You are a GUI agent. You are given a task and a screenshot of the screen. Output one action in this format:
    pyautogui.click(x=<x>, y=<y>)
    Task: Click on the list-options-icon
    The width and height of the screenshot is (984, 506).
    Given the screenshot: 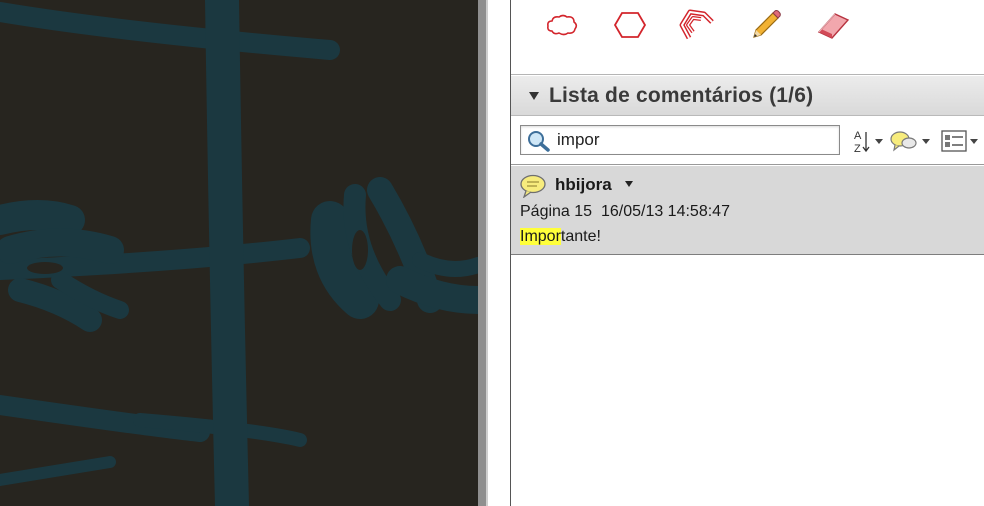 What is the action you would take?
    pyautogui.click(x=954, y=141)
    